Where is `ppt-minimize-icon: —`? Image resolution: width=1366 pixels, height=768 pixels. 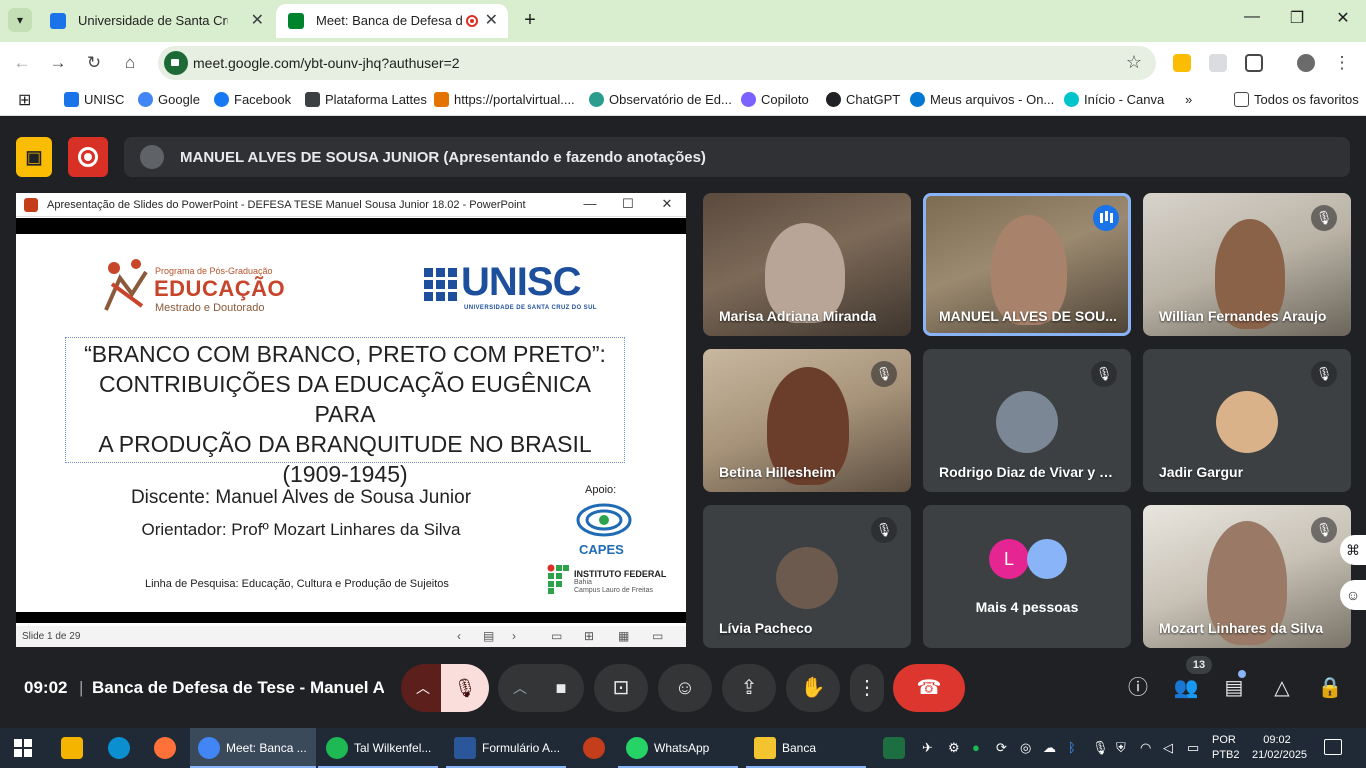 ppt-minimize-icon: — is located at coordinates (590, 203).